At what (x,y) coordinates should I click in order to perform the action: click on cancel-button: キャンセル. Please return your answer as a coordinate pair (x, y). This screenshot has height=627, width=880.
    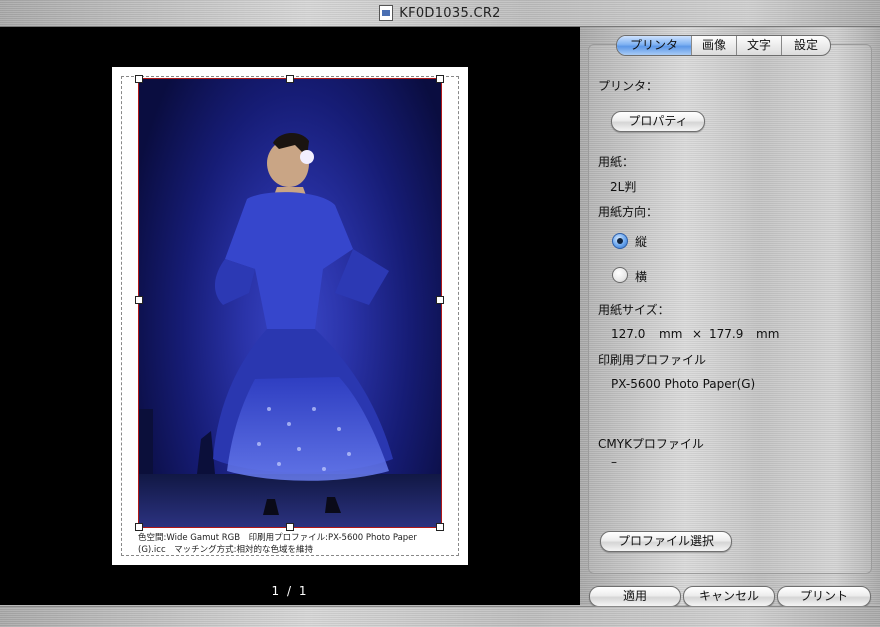
    Looking at the image, I should click on (729, 596).